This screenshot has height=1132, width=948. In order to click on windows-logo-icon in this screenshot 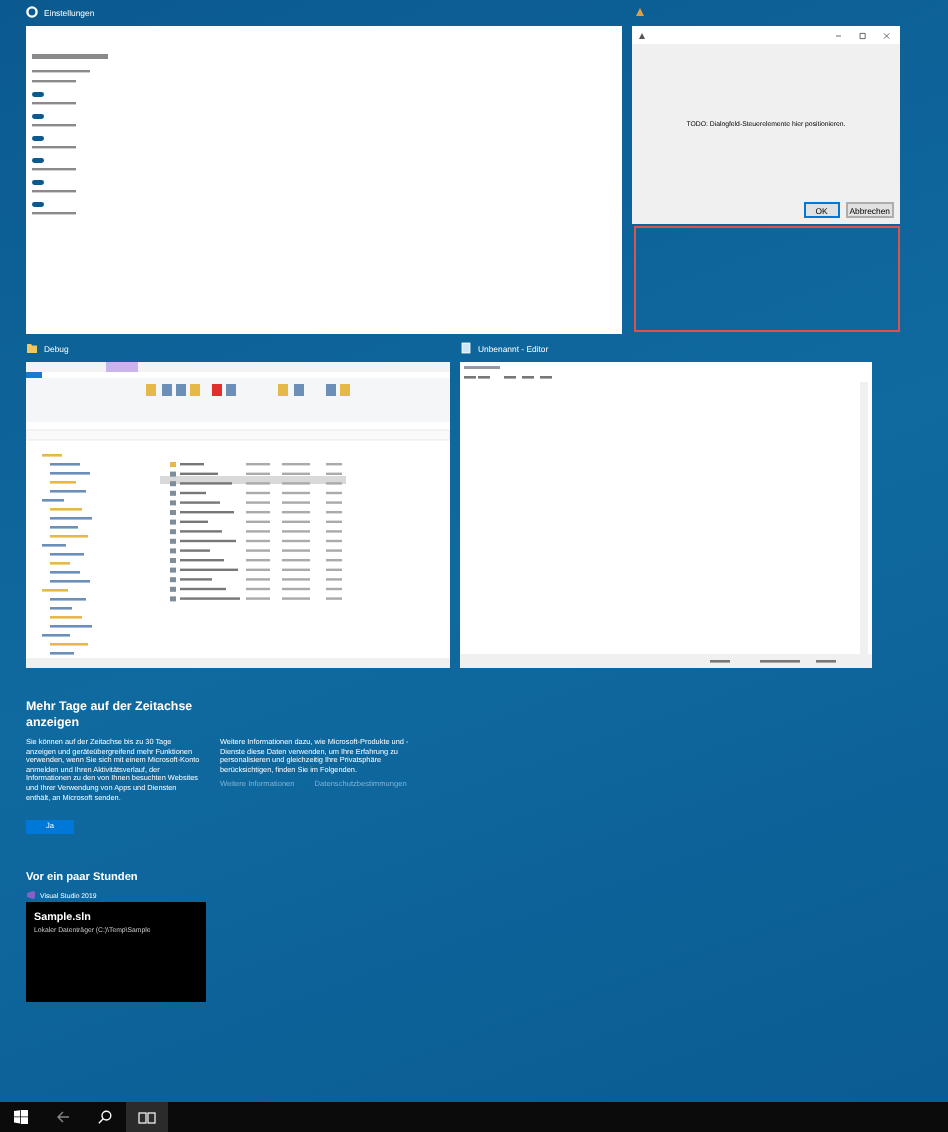, I will do `click(21, 1117)`.